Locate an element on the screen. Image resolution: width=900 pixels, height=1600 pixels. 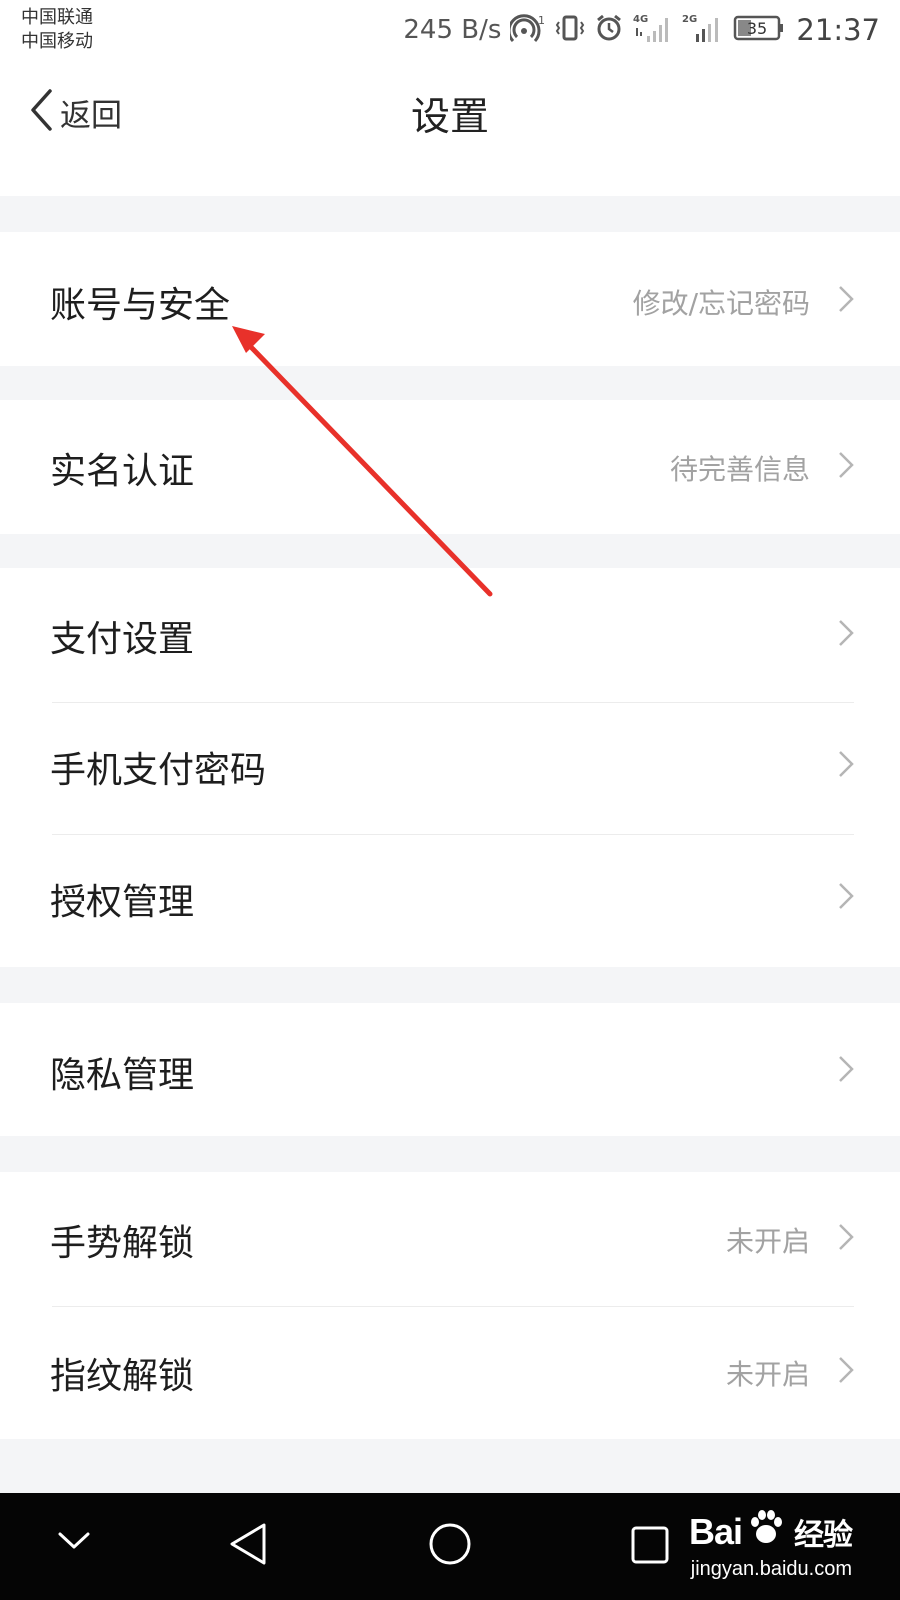
system-back-button is located at coordinates (248, 1546).